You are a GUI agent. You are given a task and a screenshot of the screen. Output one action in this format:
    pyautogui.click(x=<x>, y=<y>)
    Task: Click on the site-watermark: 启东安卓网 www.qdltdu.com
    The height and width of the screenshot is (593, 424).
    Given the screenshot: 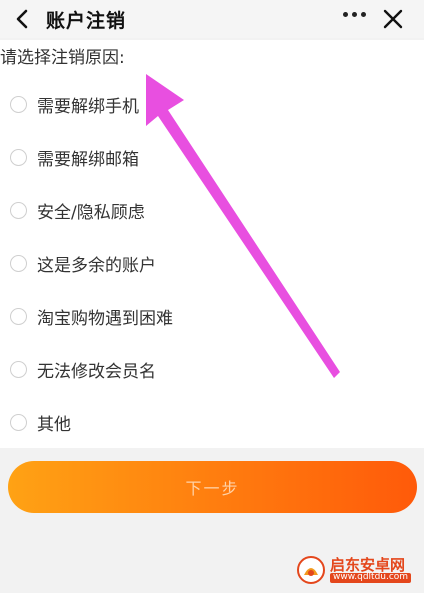 What is the action you would take?
    pyautogui.click(x=359, y=570)
    